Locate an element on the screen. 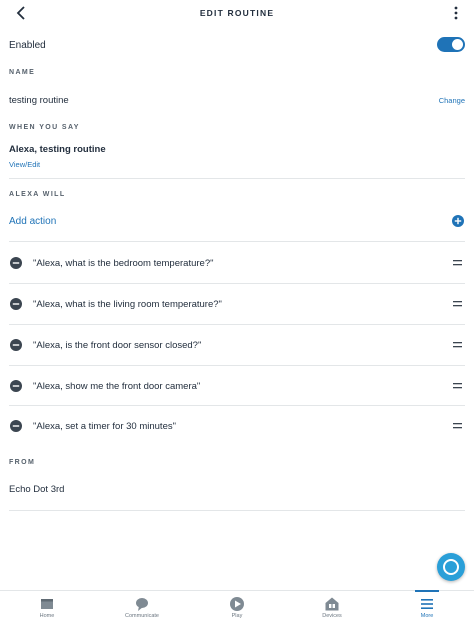 The image size is (474, 620). more-options-icon is located at coordinates (456, 13).